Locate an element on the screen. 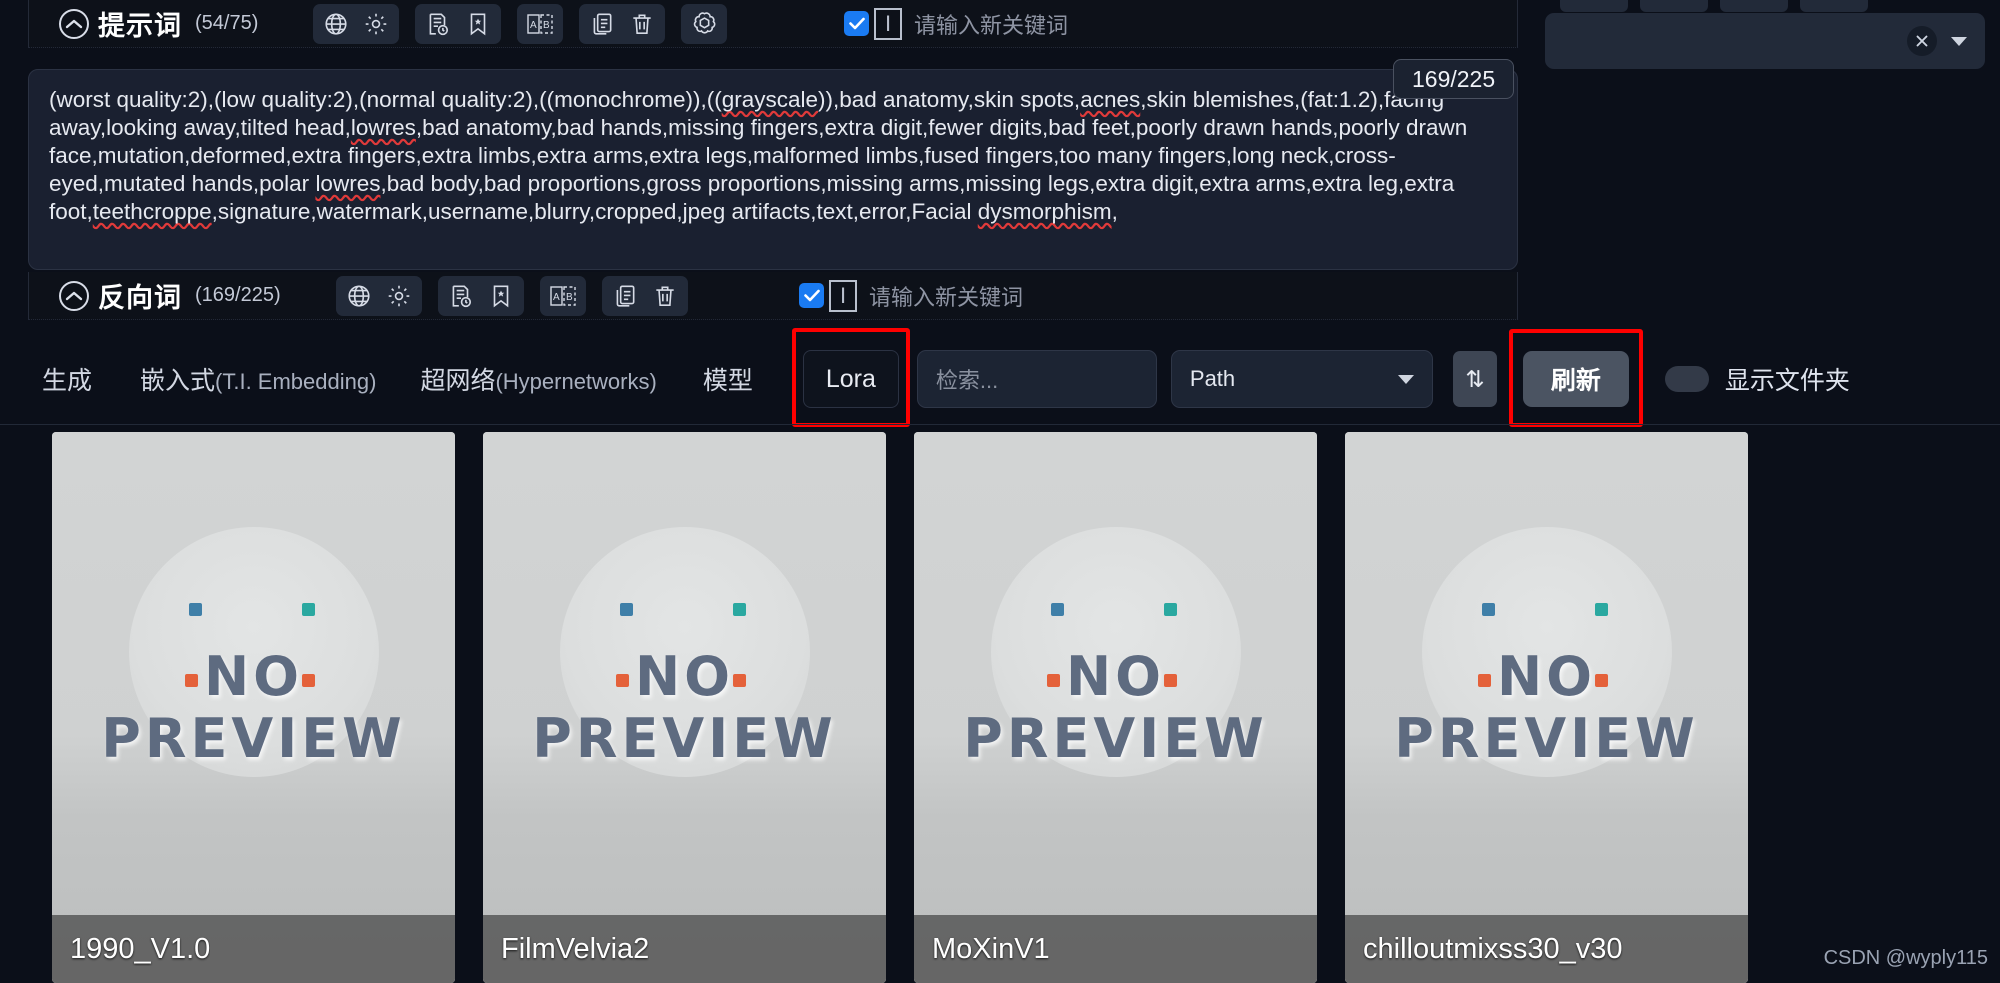 This screenshot has width=2000, height=983. card-title: chilloutmixss30_v30 is located at coordinates (1493, 948).